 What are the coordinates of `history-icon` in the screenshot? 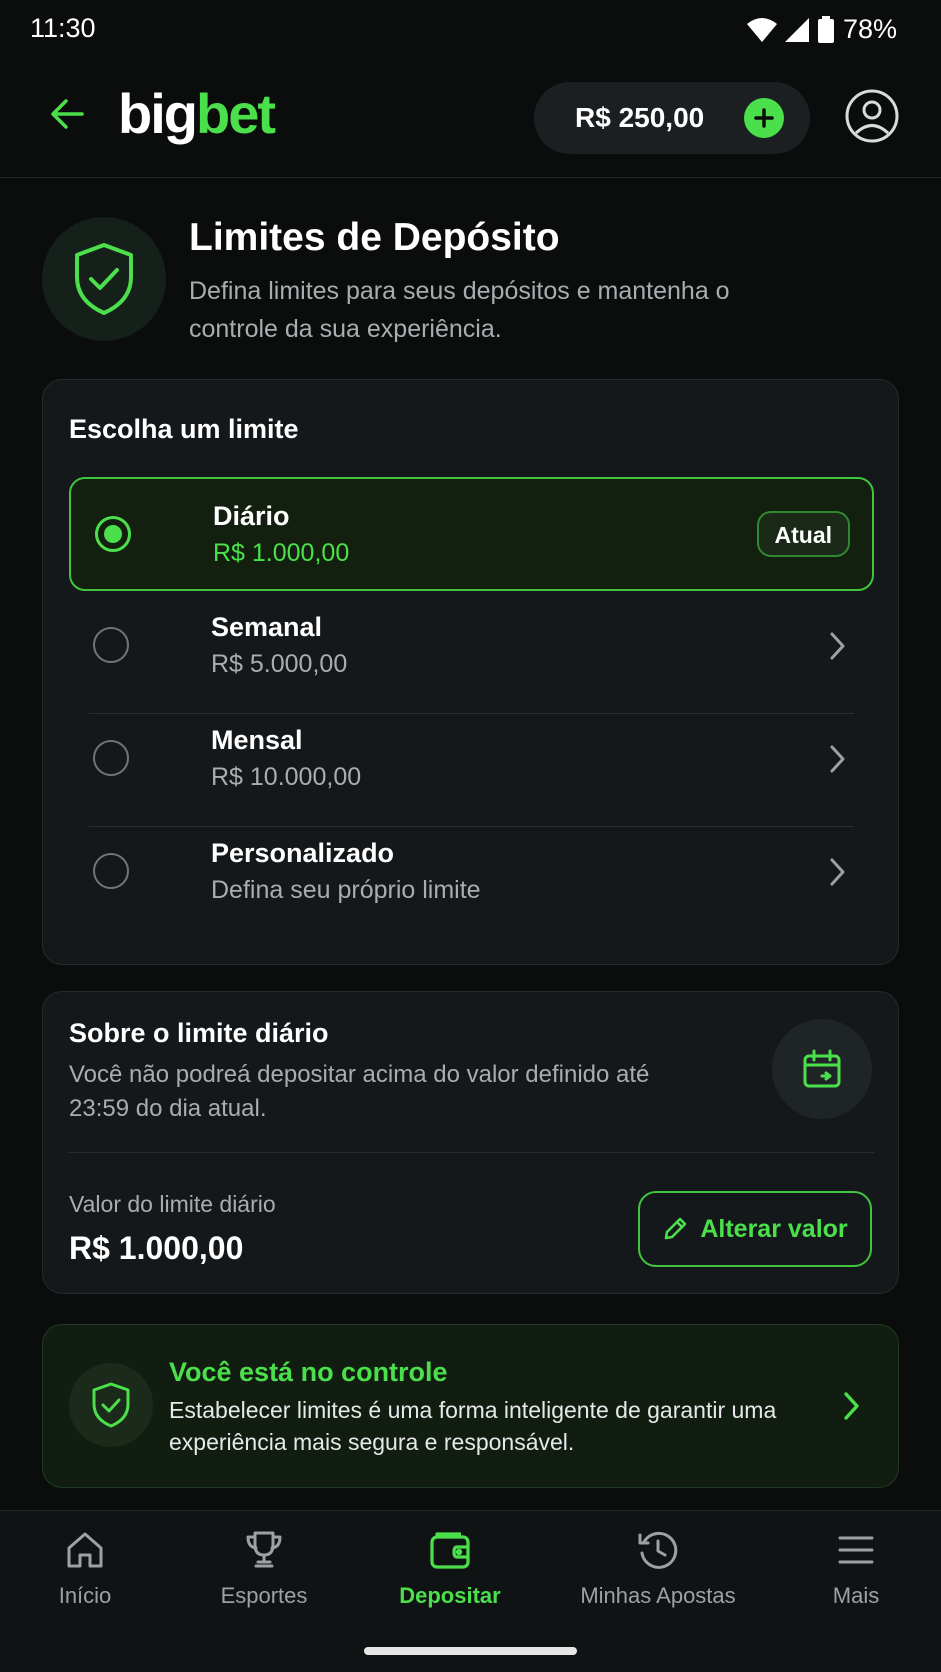 It's located at (658, 1550).